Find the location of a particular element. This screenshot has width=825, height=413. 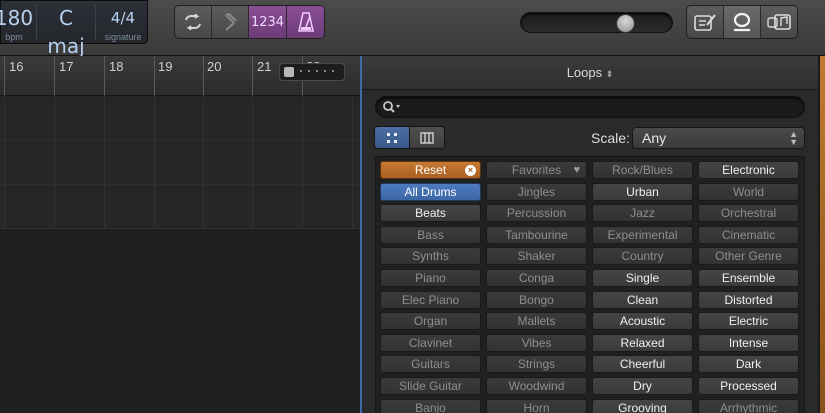

keyword-label: Horn is located at coordinates (536, 406).